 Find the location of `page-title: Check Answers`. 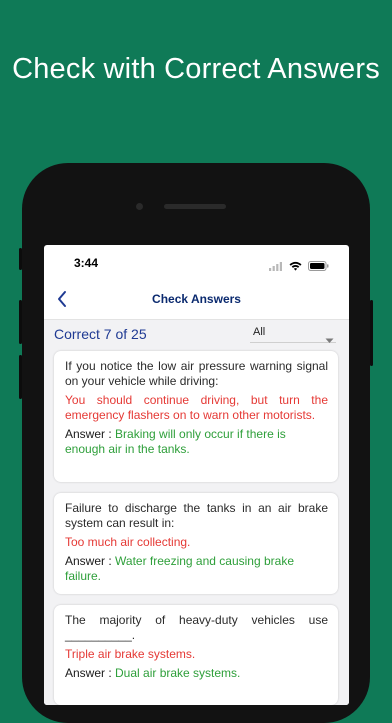

page-title: Check Answers is located at coordinates (196, 299).